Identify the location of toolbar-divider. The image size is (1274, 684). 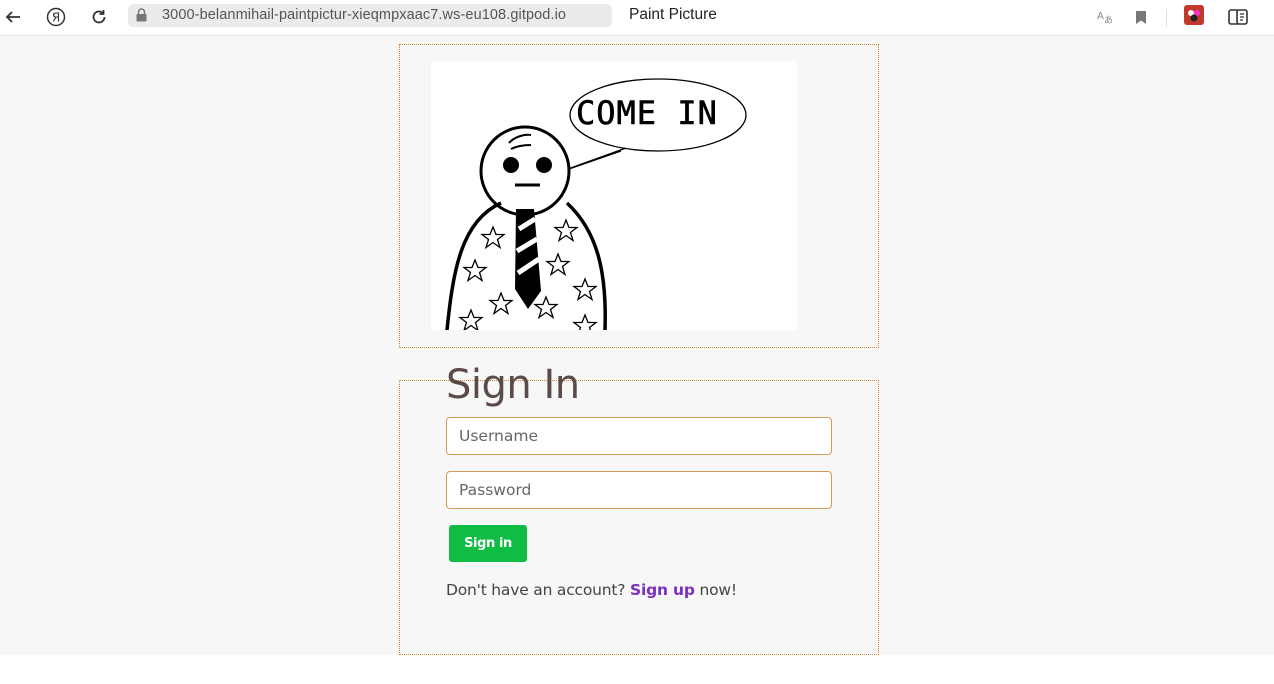
(1166, 18).